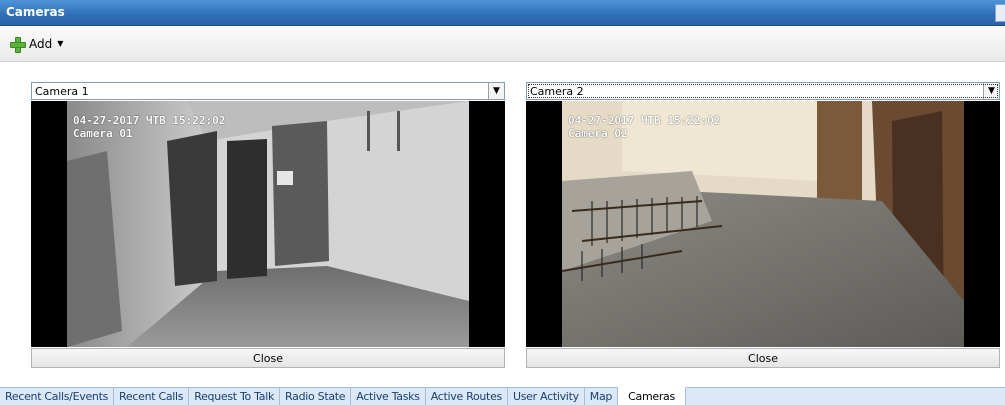 The height and width of the screenshot is (405, 1005). I want to click on chevron-down-icon: ▼, so click(60, 43).